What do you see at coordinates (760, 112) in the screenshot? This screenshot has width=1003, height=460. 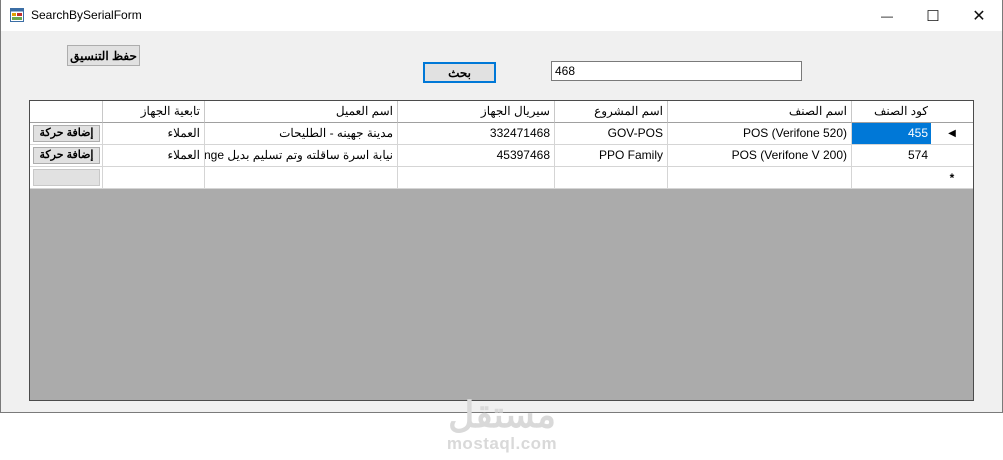 I see `column-header-item: اسم الصنف` at bounding box center [760, 112].